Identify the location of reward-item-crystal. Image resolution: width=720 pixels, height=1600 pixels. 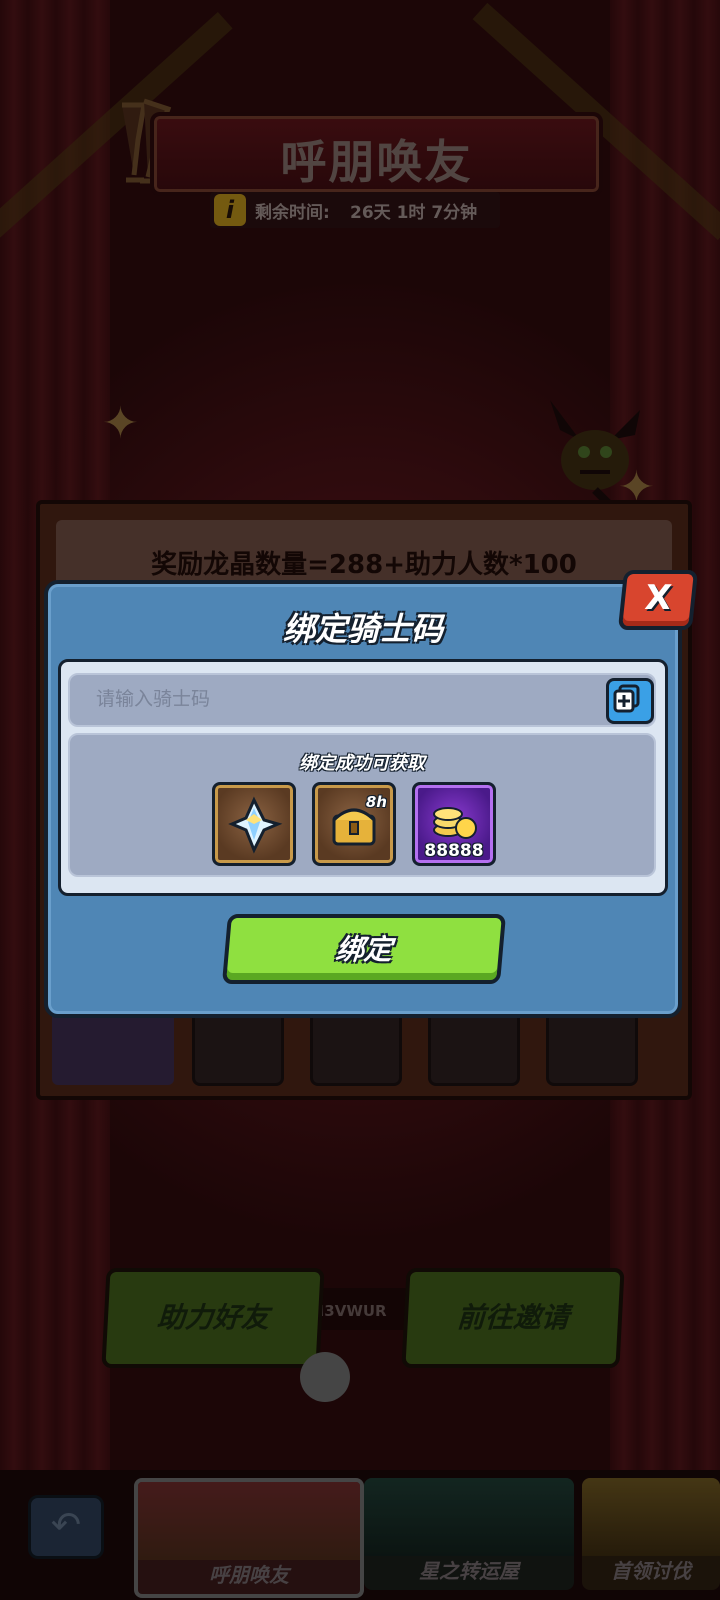
(254, 824).